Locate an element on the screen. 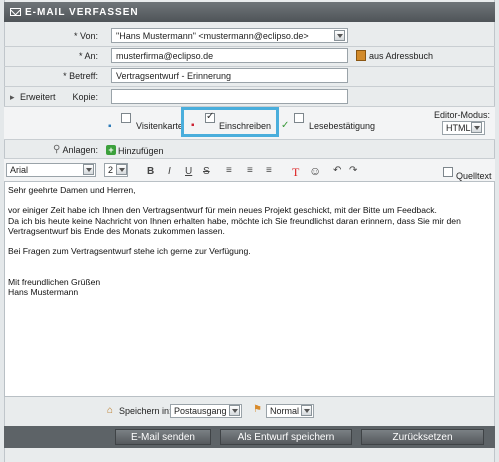 The image size is (499, 462). italic-button: I is located at coordinates (169, 171).